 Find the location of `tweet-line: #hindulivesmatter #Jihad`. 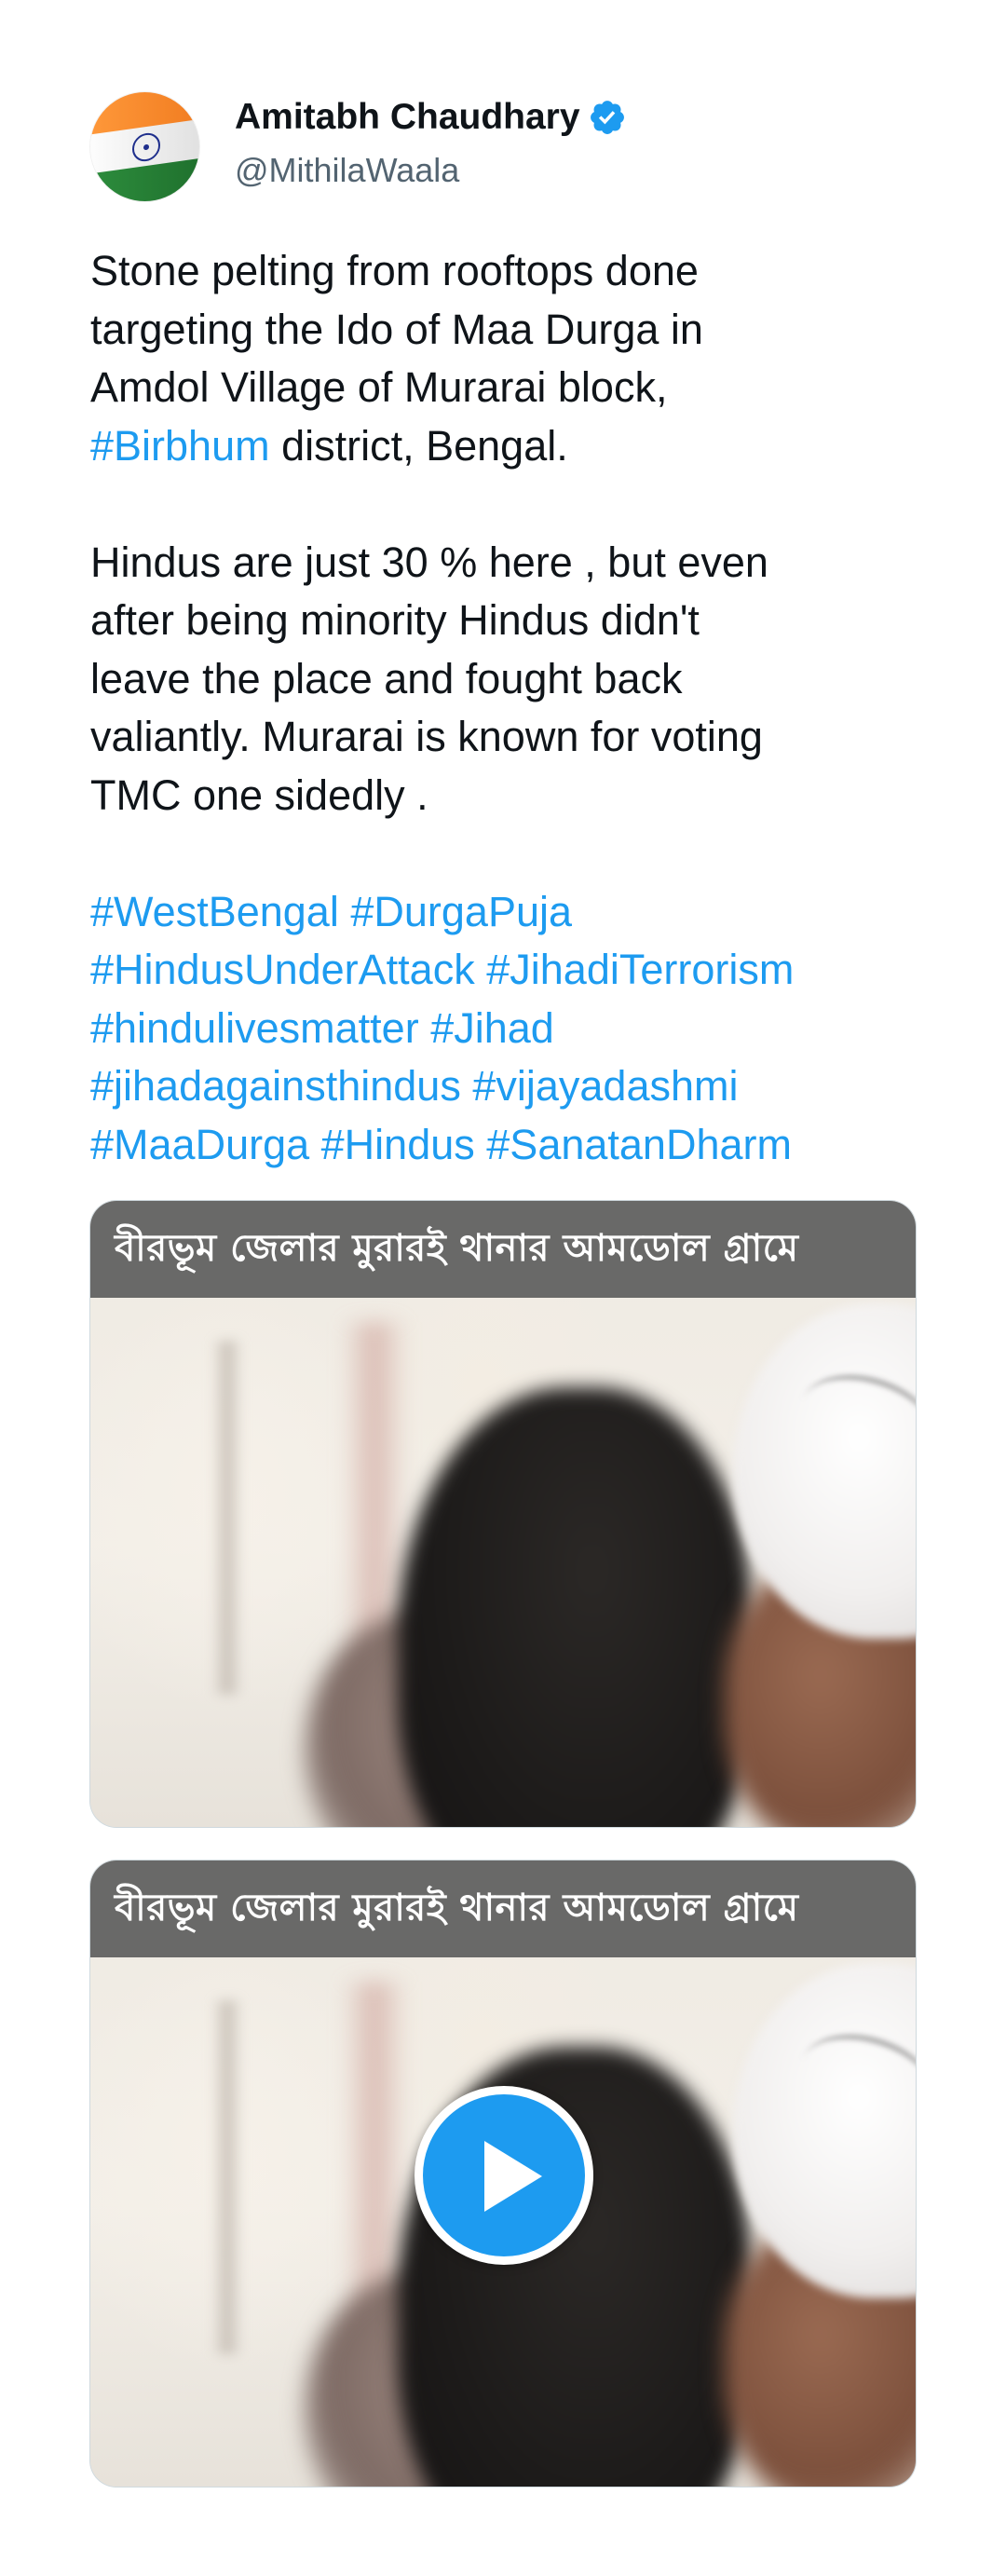

tweet-line: #hindulivesmatter #Jihad is located at coordinates (523, 1029).